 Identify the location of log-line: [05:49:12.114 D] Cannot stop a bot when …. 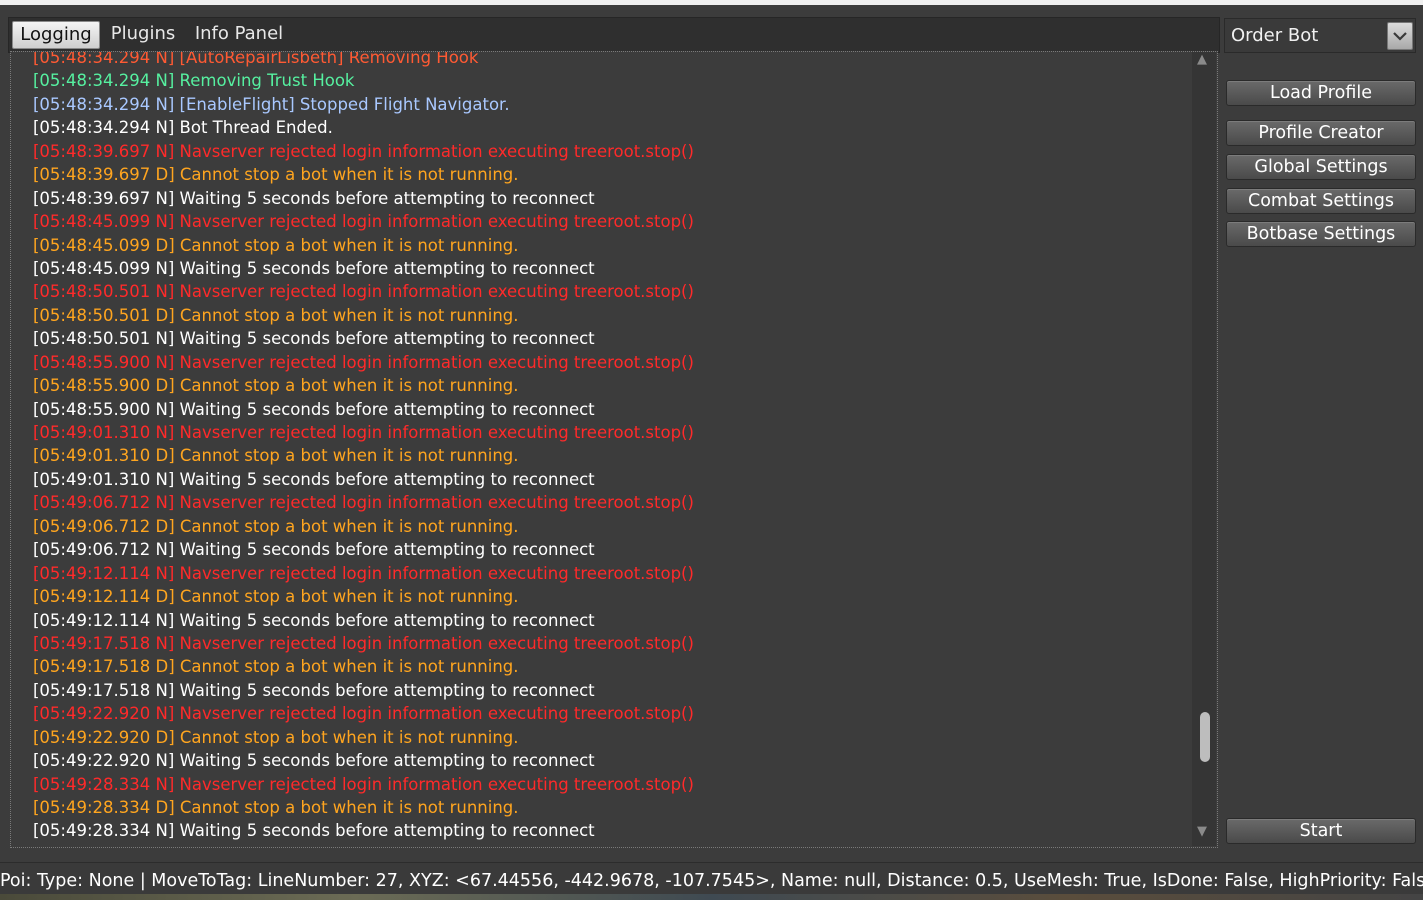
(276, 597).